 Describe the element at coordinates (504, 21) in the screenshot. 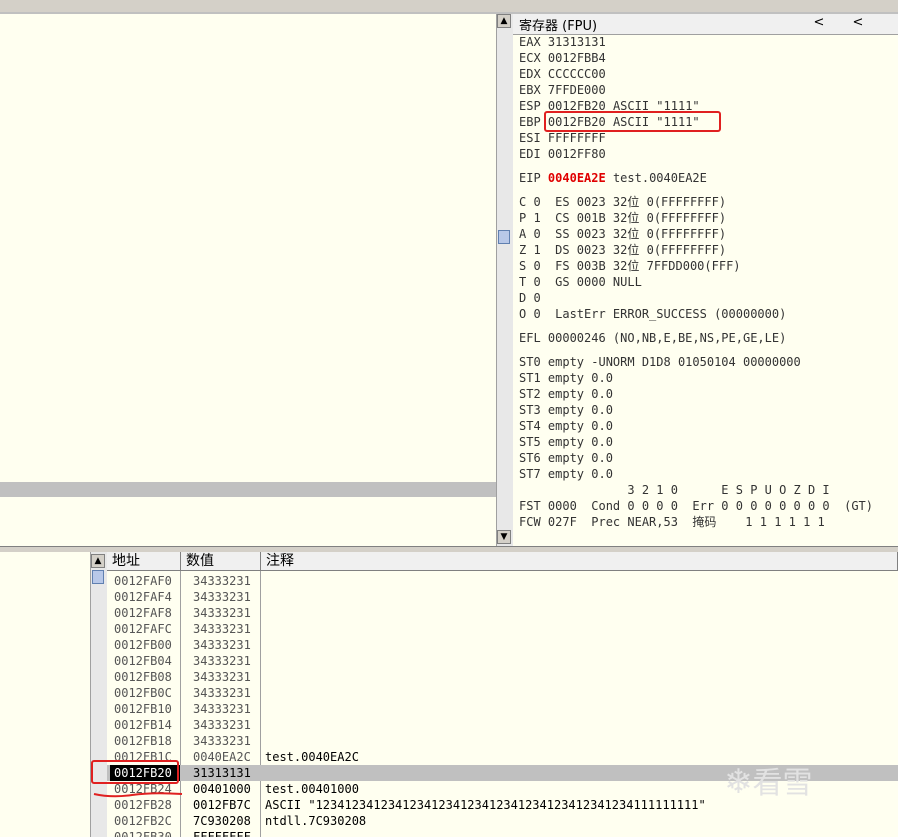

I see `scroll-up-arrow-icon: ▲` at that location.